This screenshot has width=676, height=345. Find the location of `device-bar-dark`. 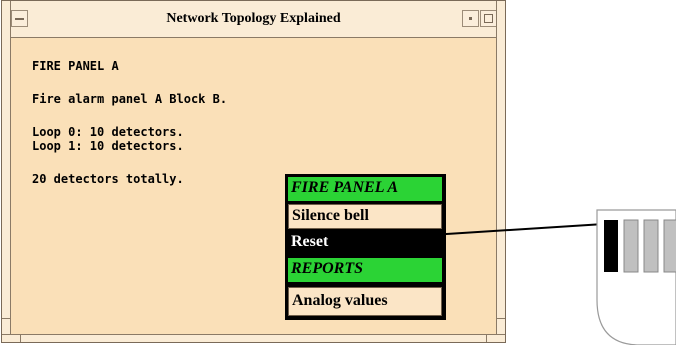

device-bar-dark is located at coordinates (611, 246).